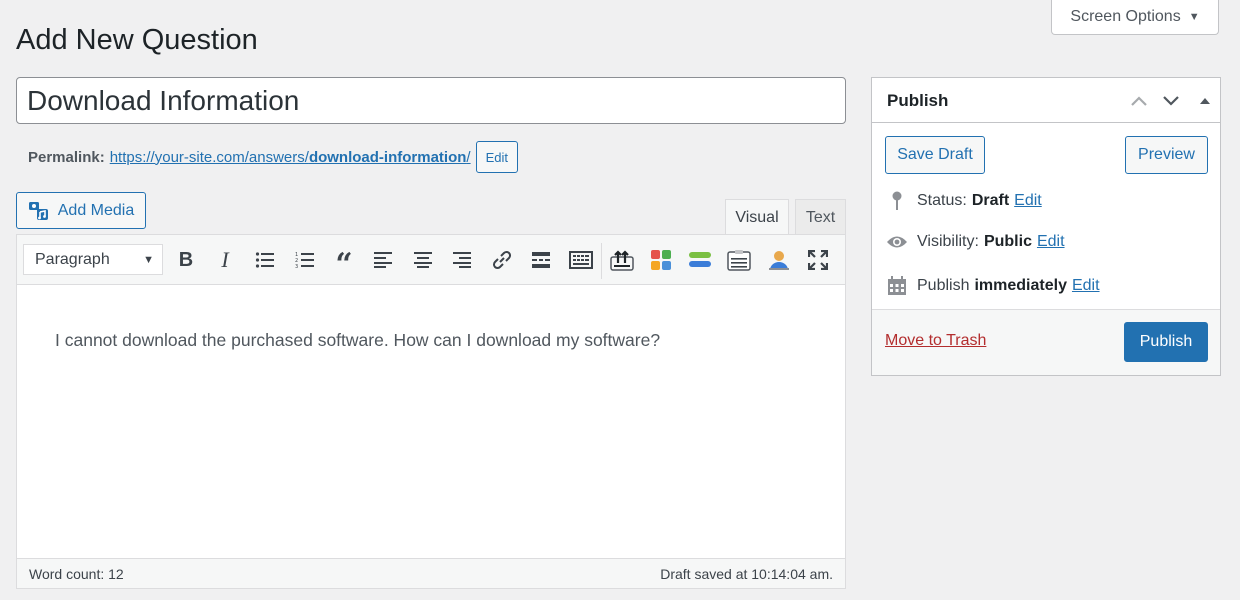  What do you see at coordinates (38, 210) in the screenshot?
I see `media-icon` at bounding box center [38, 210].